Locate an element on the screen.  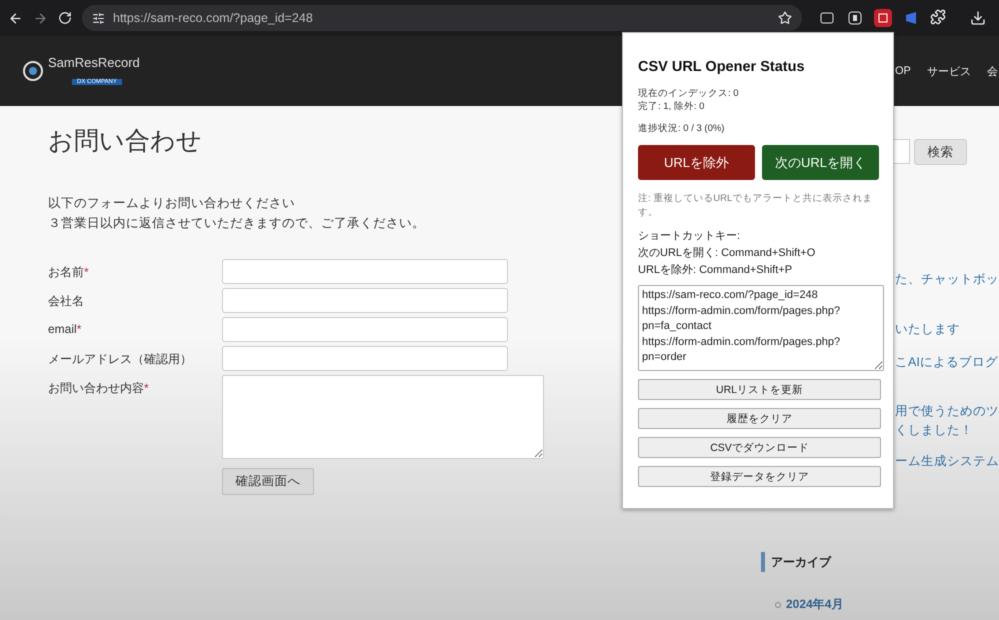
download-icon is located at coordinates (978, 18).